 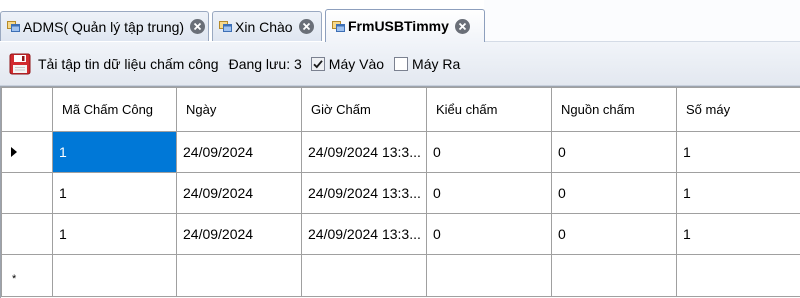 I want to click on tab-adms: ADMS( Quản lý tập trung), so click(x=104, y=26).